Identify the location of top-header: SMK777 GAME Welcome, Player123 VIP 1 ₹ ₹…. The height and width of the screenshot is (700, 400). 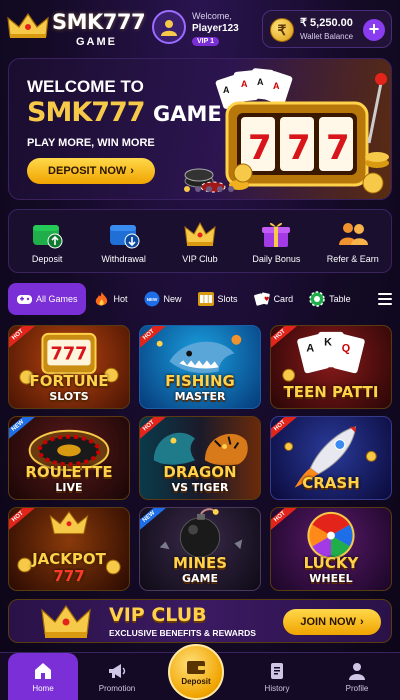
(200, 26).